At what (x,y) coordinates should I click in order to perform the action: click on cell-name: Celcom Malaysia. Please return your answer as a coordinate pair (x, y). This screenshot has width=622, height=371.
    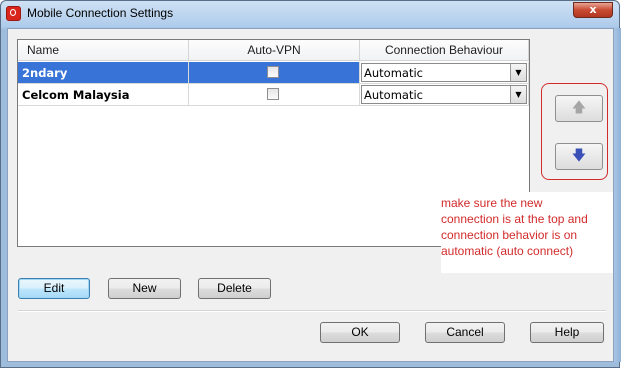
    Looking at the image, I should click on (103, 95).